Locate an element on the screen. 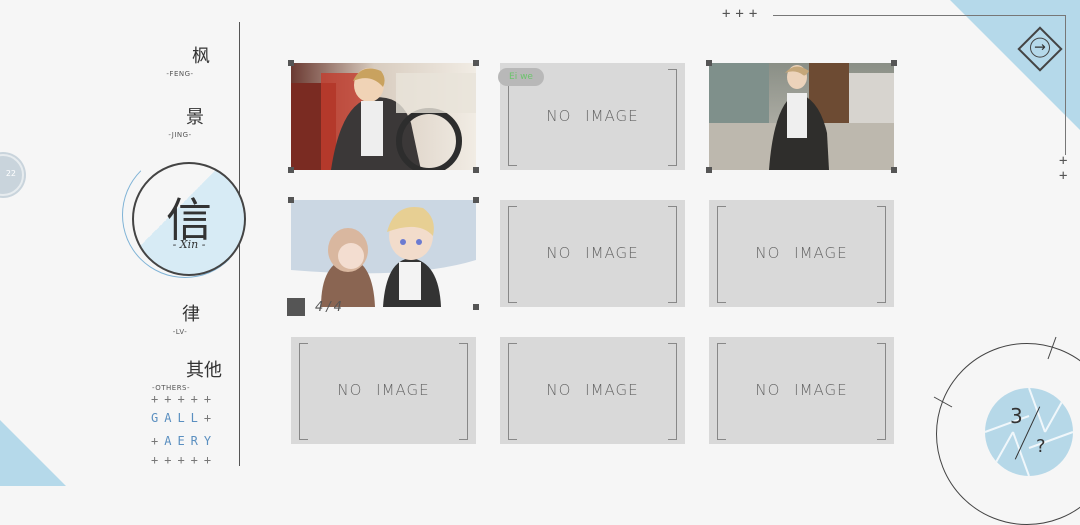 The height and width of the screenshot is (525, 1080). gallery-label-line1: GALL+ is located at coordinates (184, 418).